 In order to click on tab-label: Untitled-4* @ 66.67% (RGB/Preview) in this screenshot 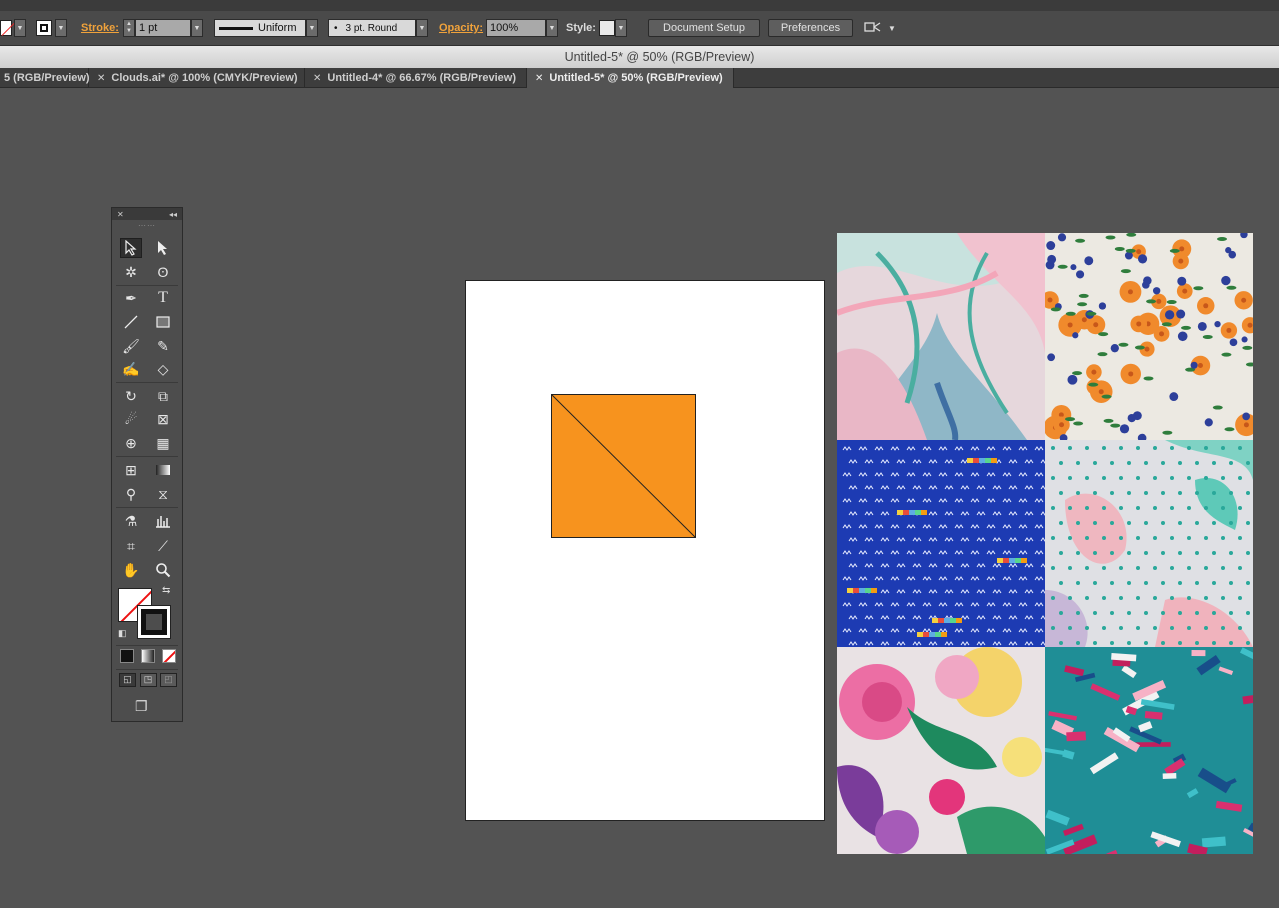, I will do `click(422, 78)`.